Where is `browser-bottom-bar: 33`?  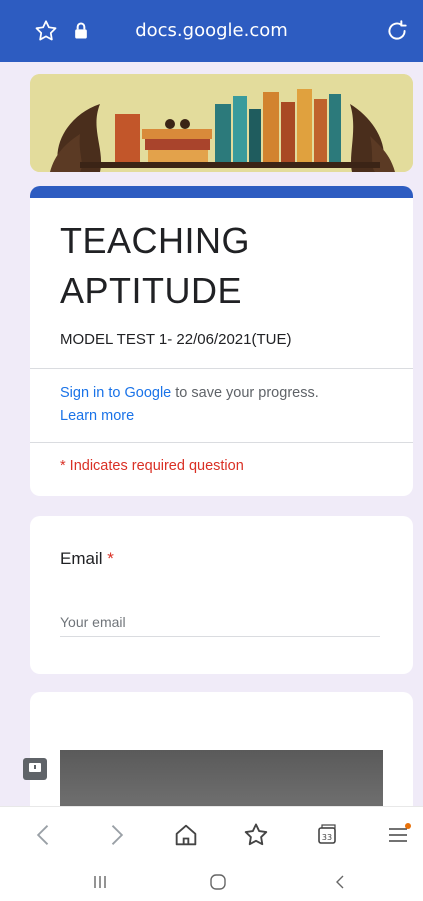
browser-bottom-bar: 33 is located at coordinates (211, 834).